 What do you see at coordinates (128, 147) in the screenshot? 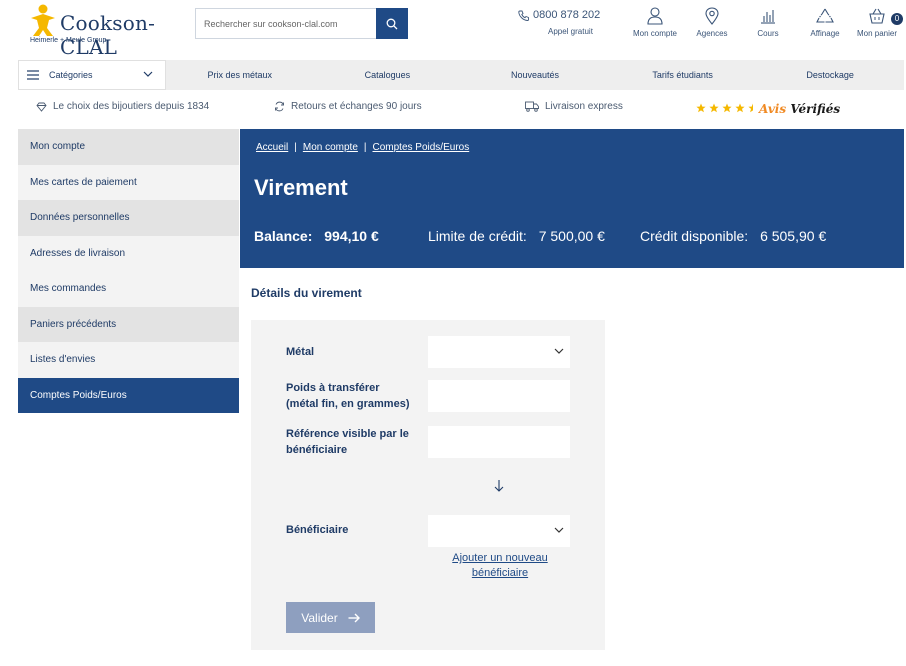
I see `sidebar-item-my-account: Mon compte` at bounding box center [128, 147].